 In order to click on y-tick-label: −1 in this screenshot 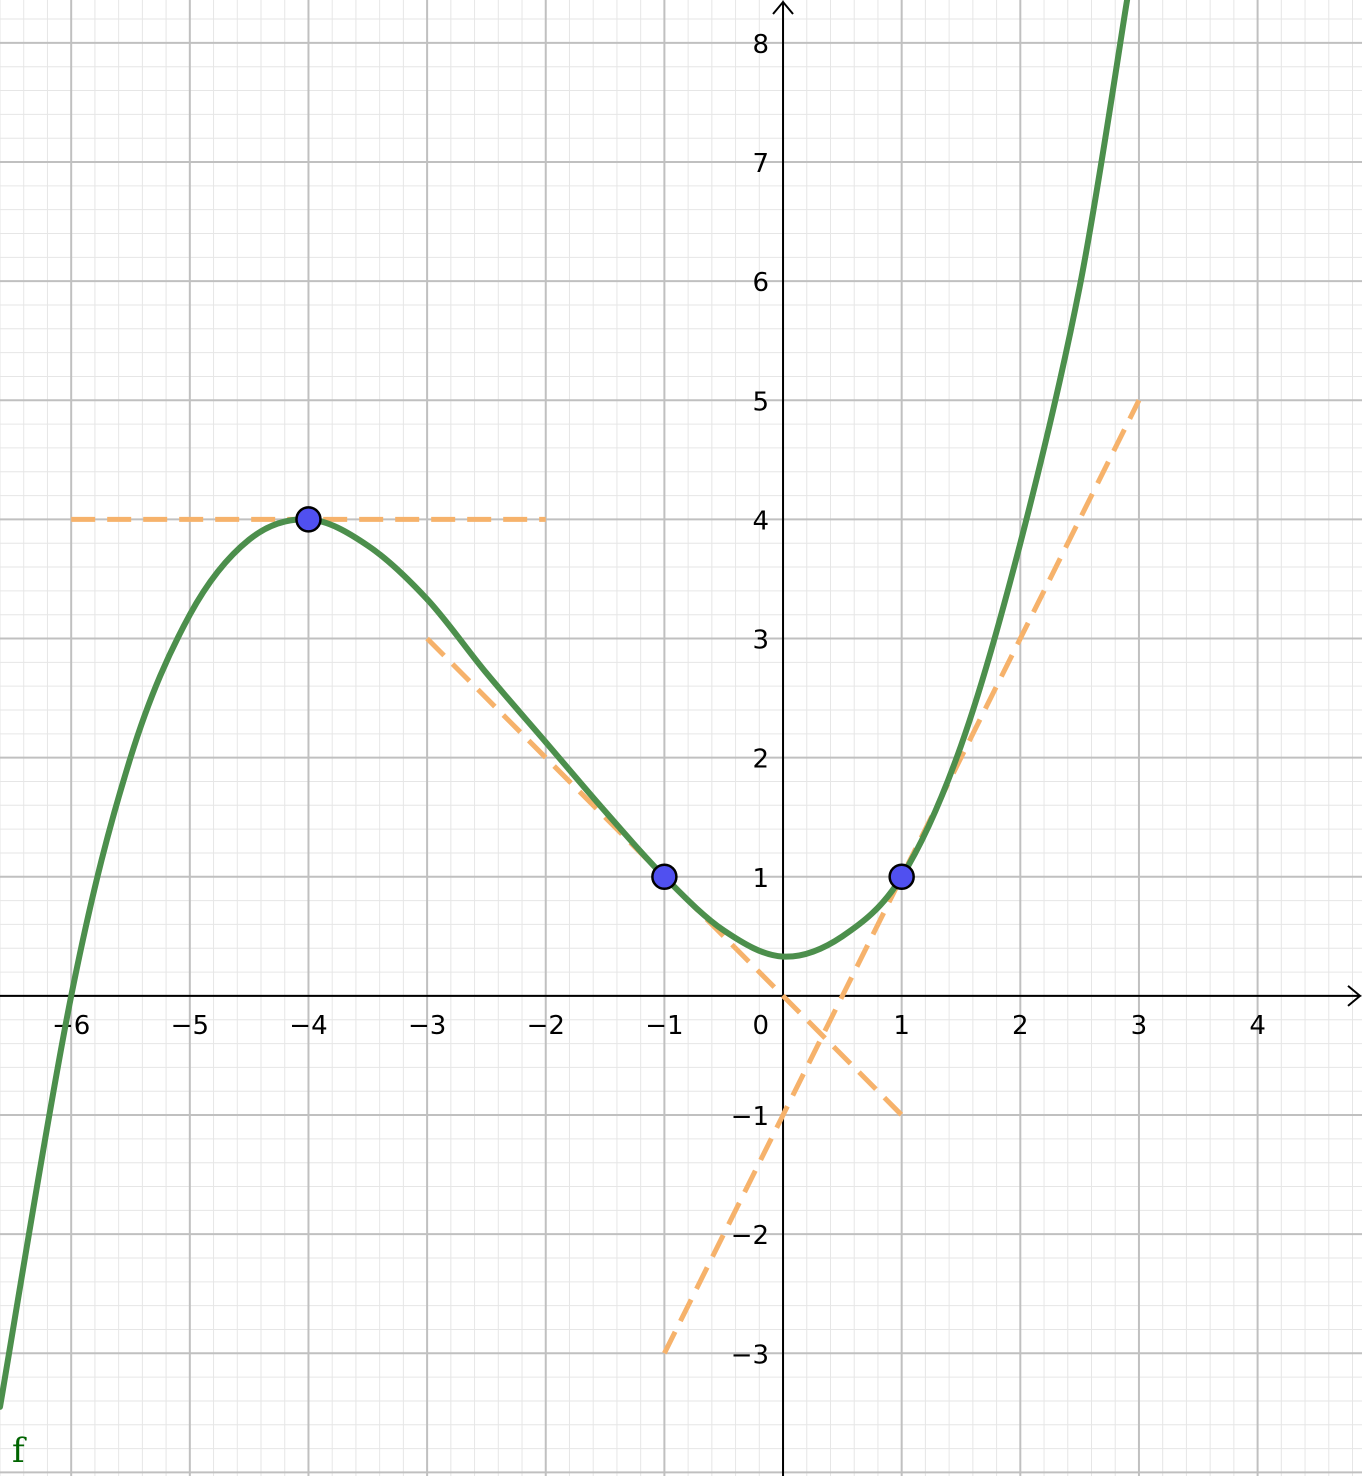, I will do `click(750, 1117)`.